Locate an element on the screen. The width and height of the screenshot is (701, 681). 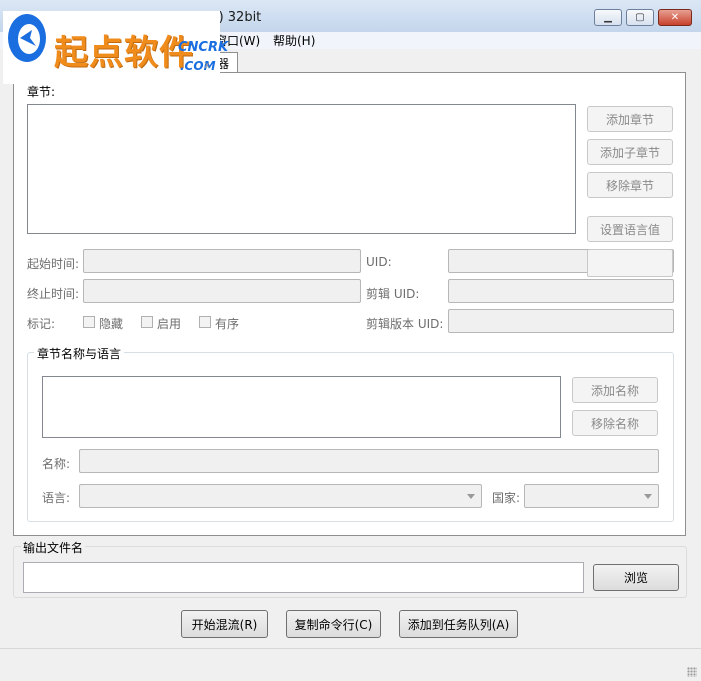
start-time-field is located at coordinates (222, 261).